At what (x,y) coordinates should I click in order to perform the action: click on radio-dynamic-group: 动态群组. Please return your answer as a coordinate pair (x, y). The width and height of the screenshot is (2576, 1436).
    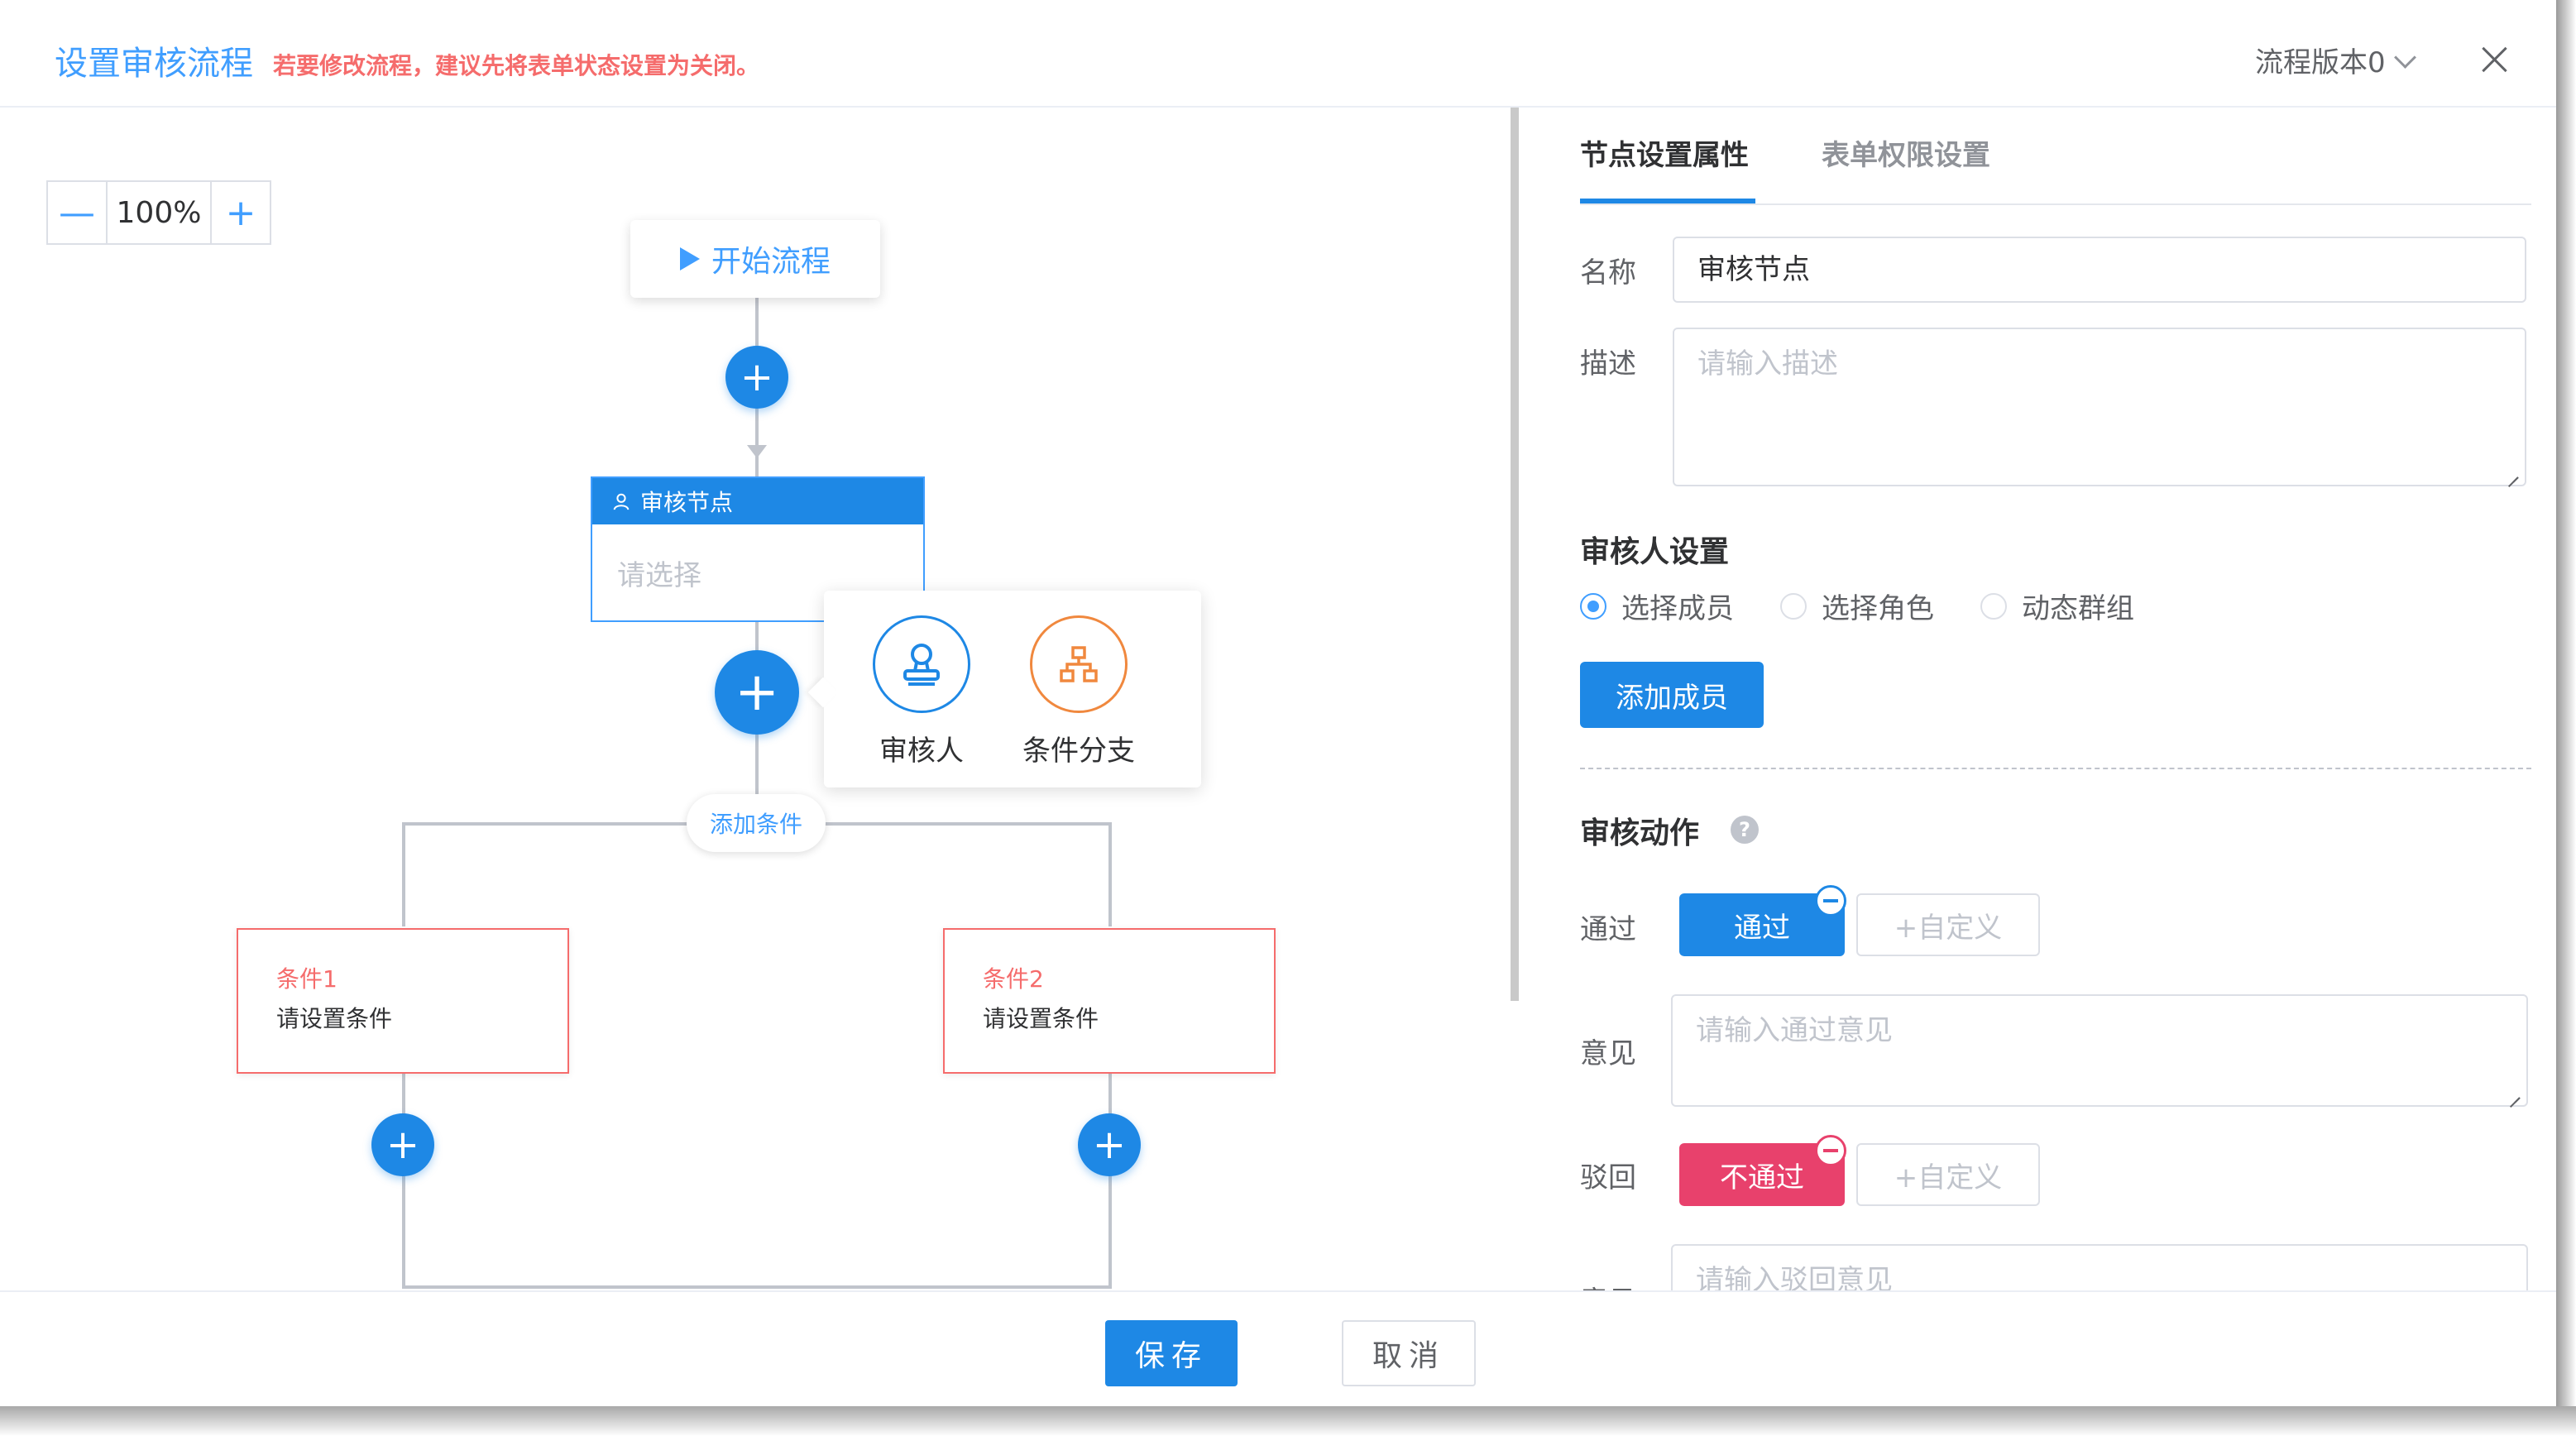
    Looking at the image, I should click on (2057, 606).